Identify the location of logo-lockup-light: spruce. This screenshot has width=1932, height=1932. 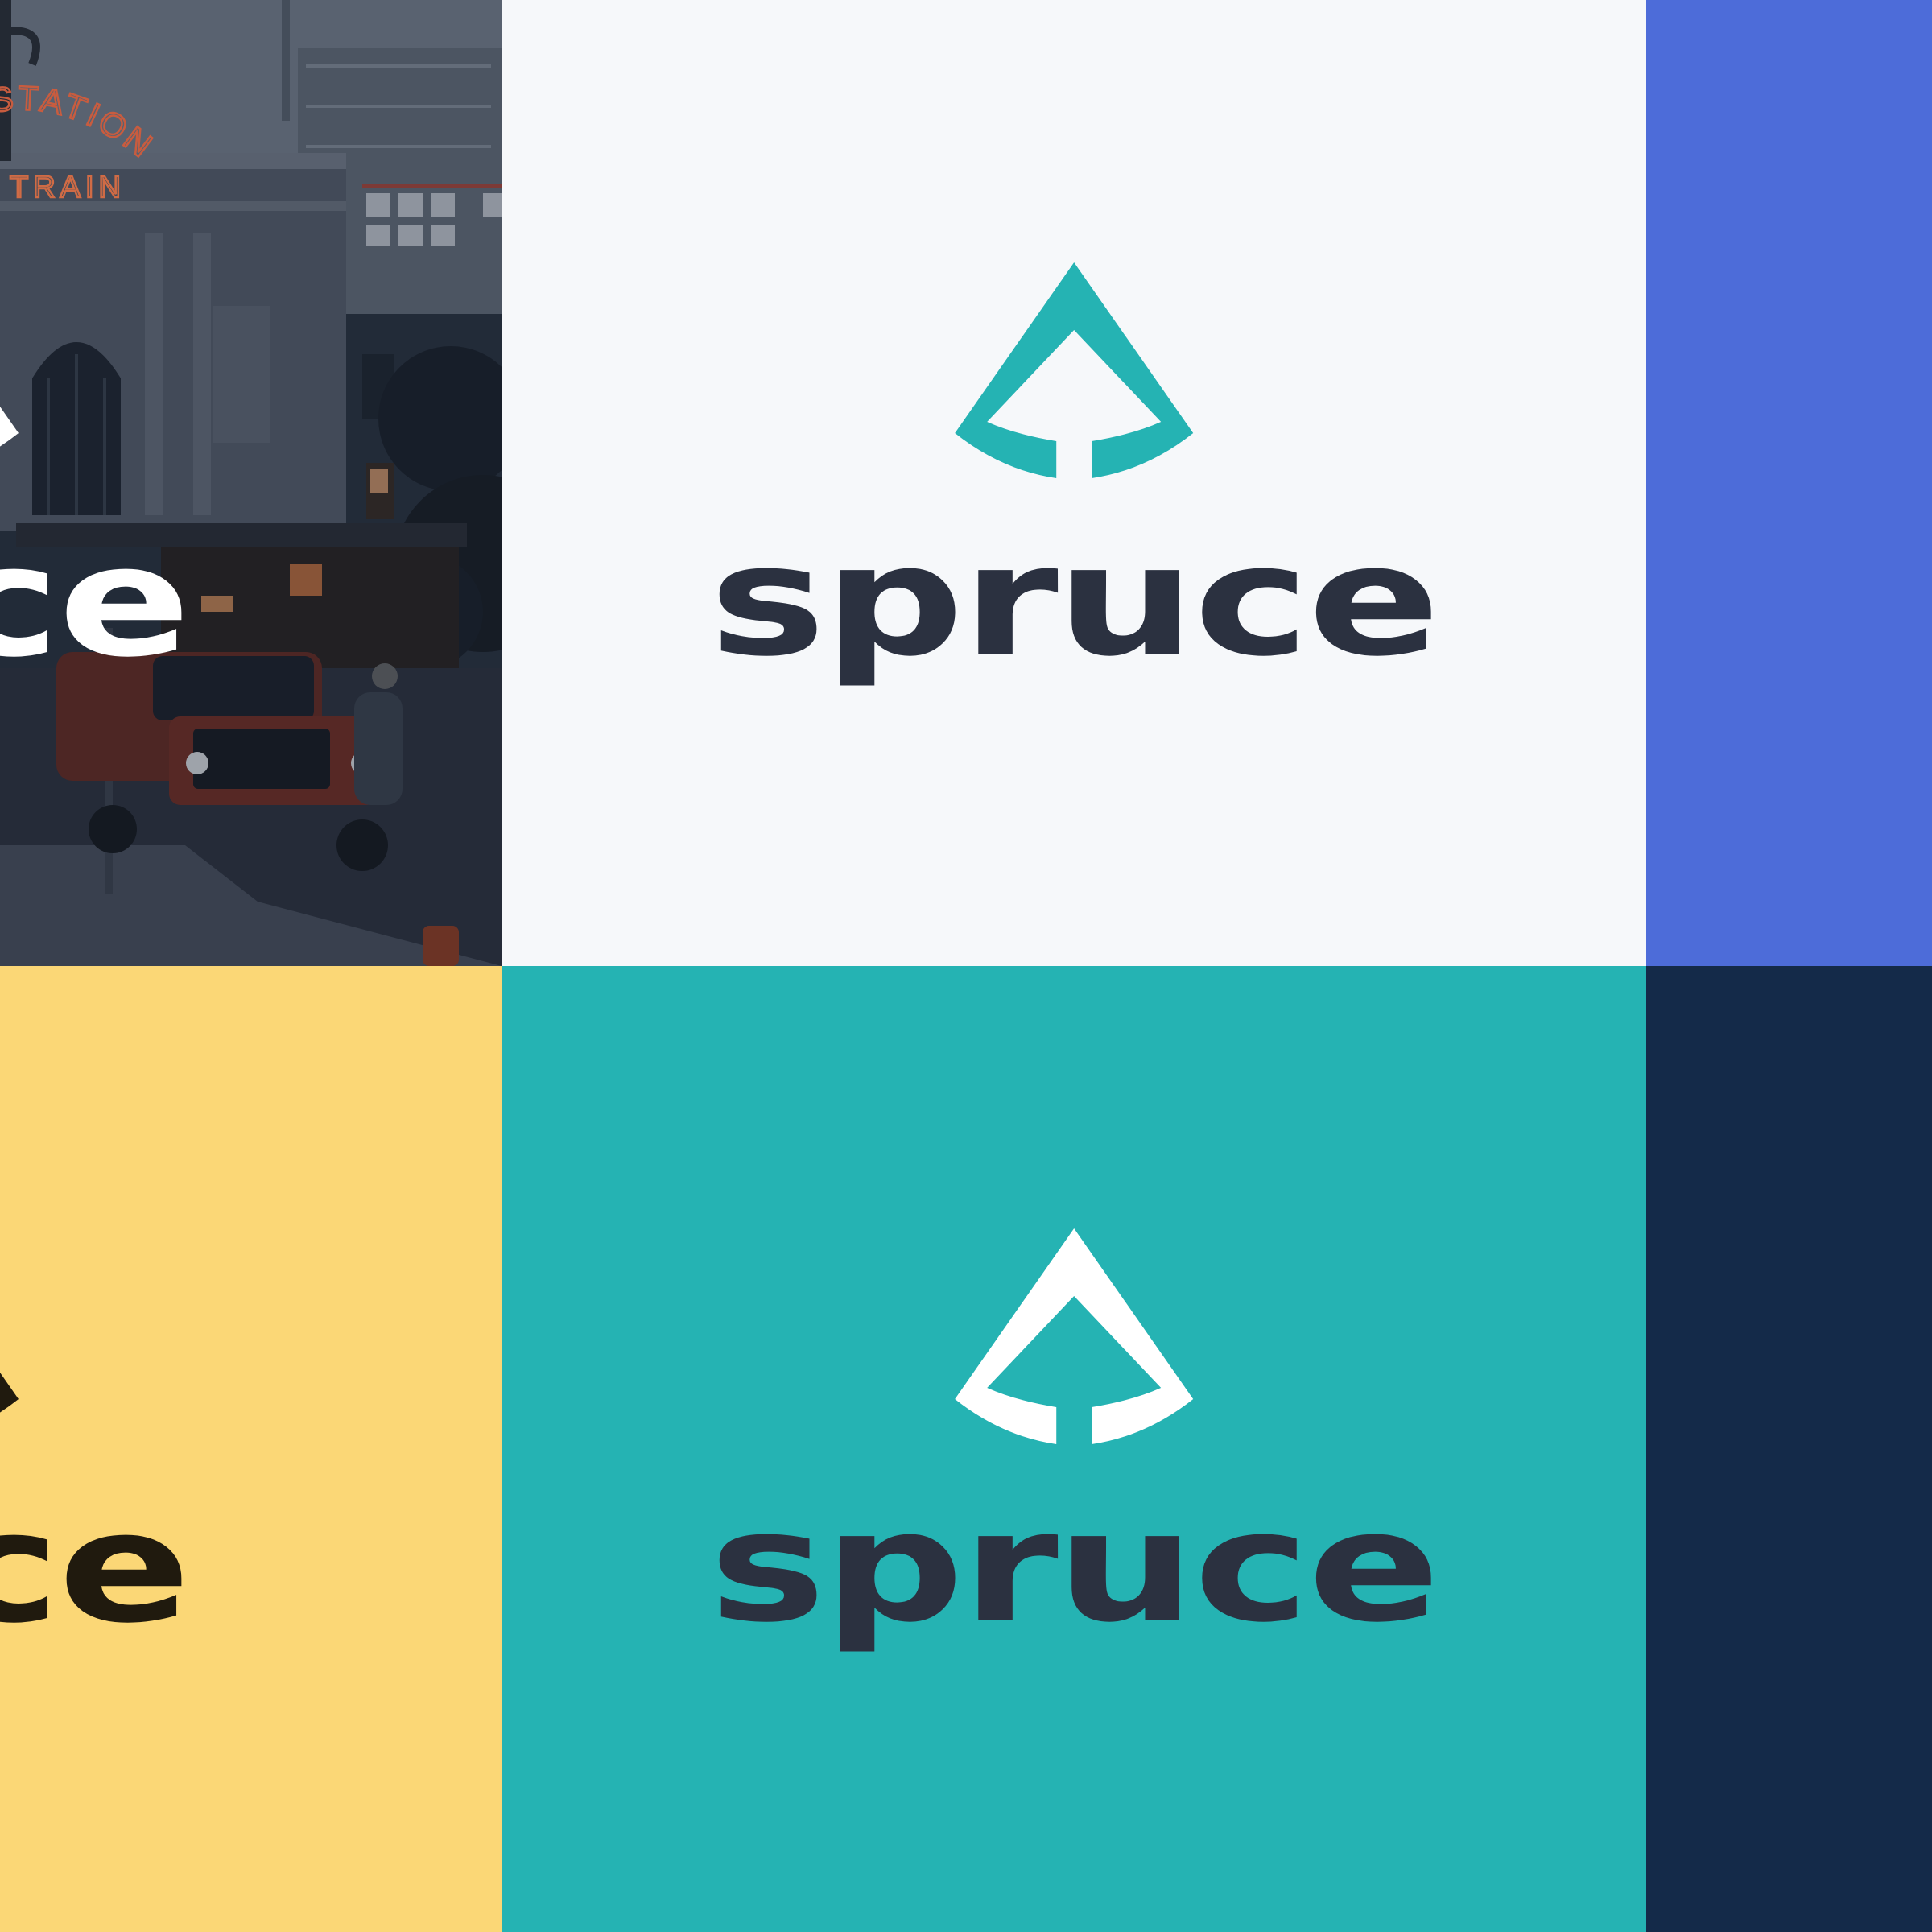
(1074, 470).